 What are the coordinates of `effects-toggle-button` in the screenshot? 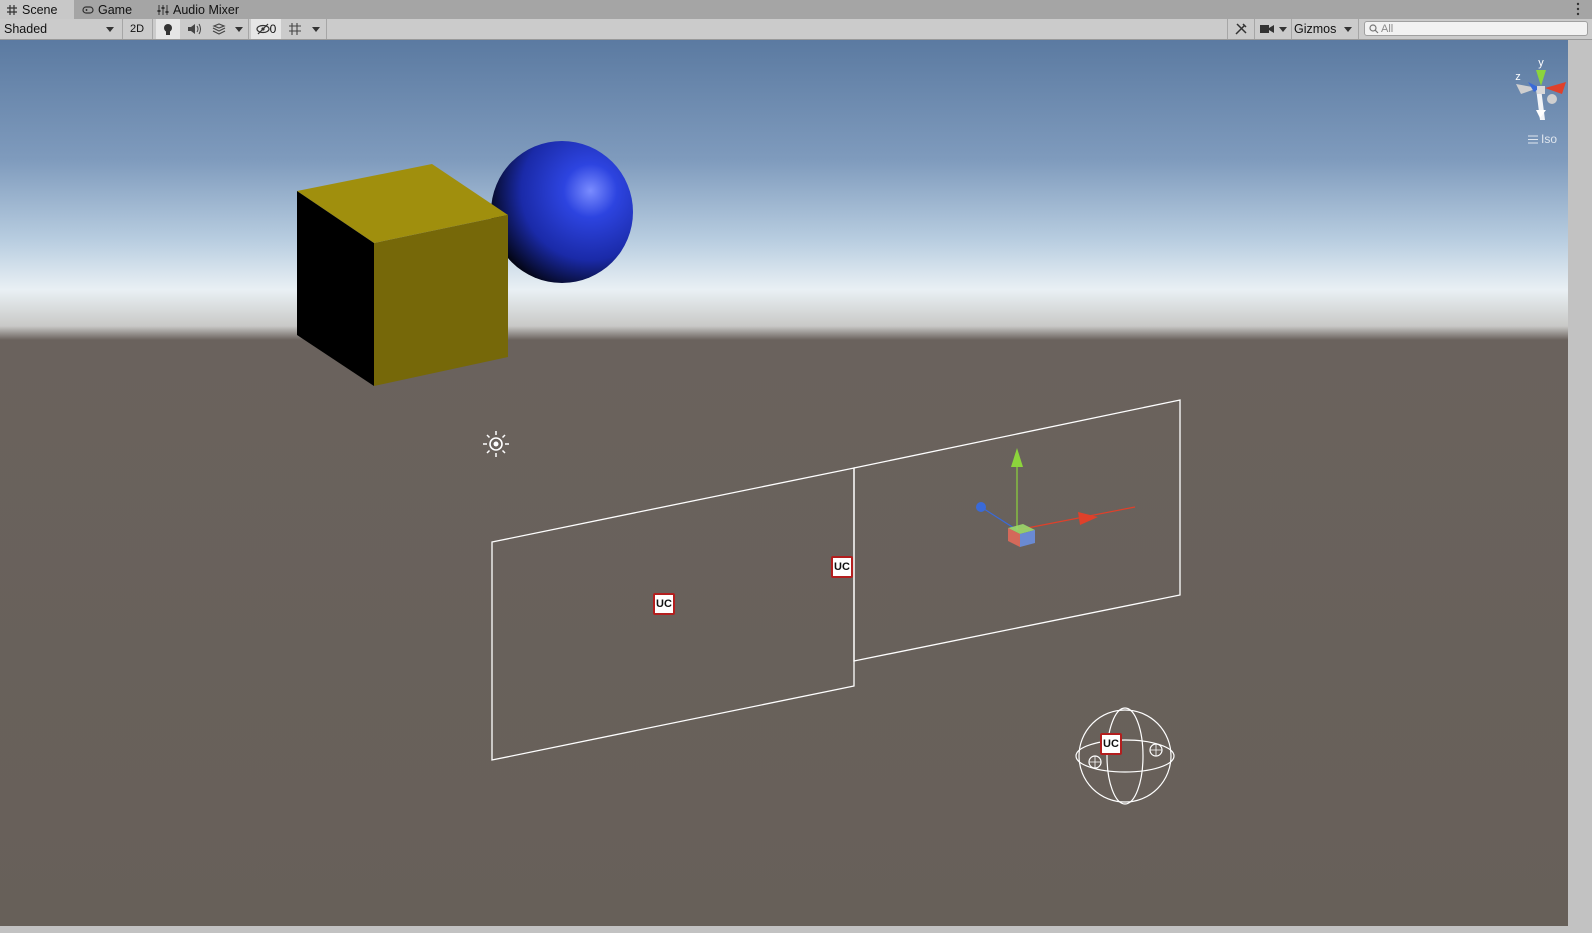 It's located at (219, 29).